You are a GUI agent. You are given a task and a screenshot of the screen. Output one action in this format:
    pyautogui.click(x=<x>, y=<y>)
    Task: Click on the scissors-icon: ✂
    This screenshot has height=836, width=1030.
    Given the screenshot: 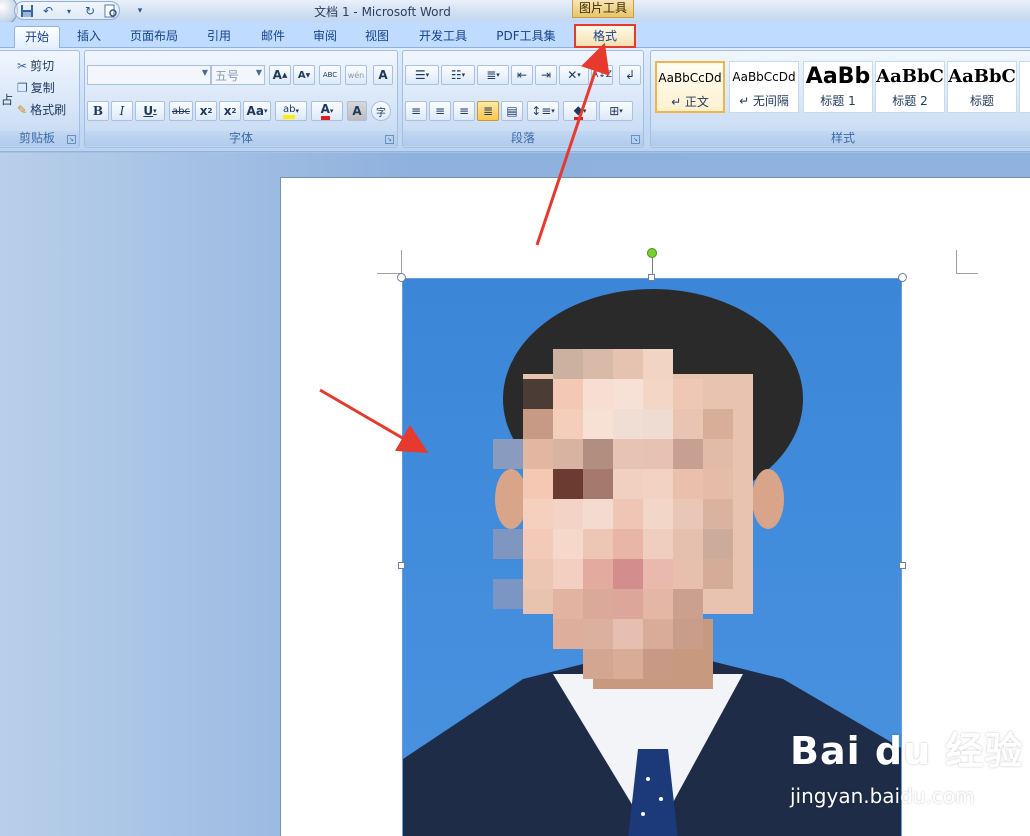 What is the action you would take?
    pyautogui.click(x=22, y=65)
    